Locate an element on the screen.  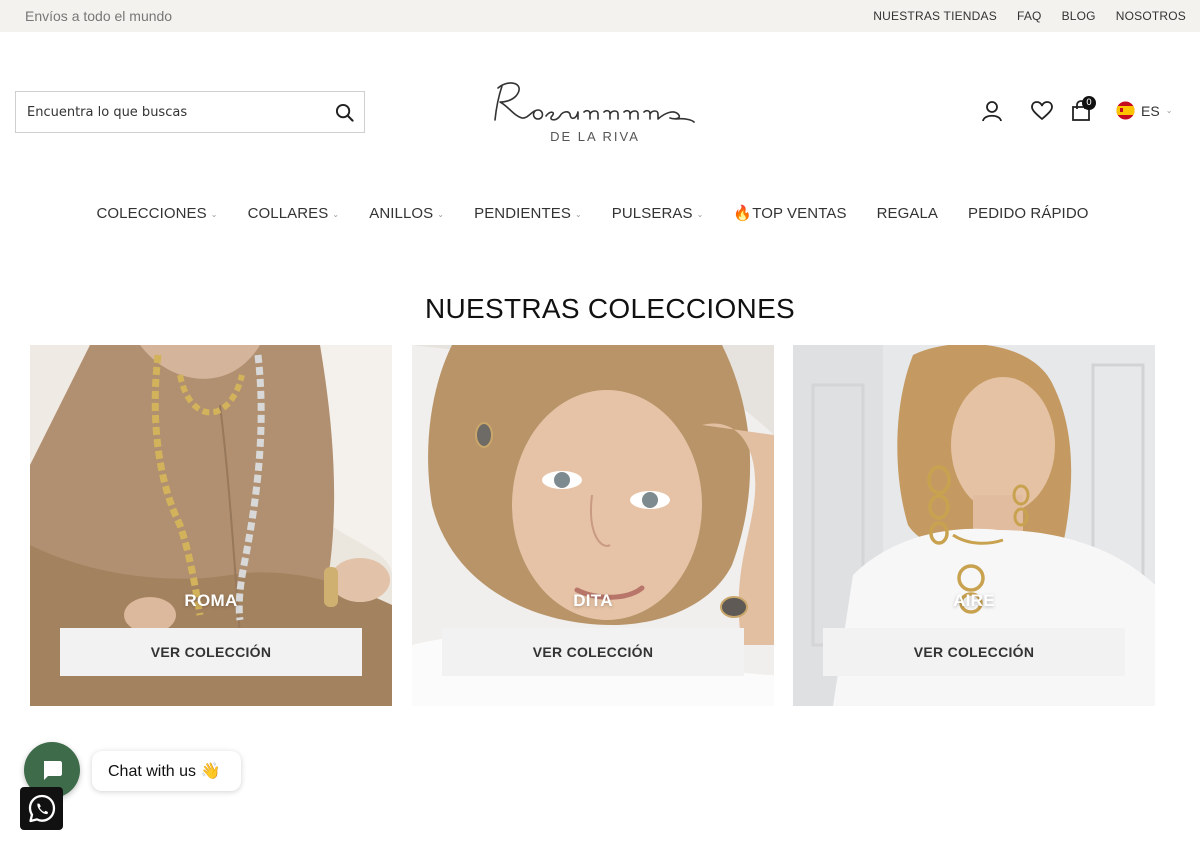
nav-item-anillos: ANILLOS ⌄ is located at coordinates (406, 213).